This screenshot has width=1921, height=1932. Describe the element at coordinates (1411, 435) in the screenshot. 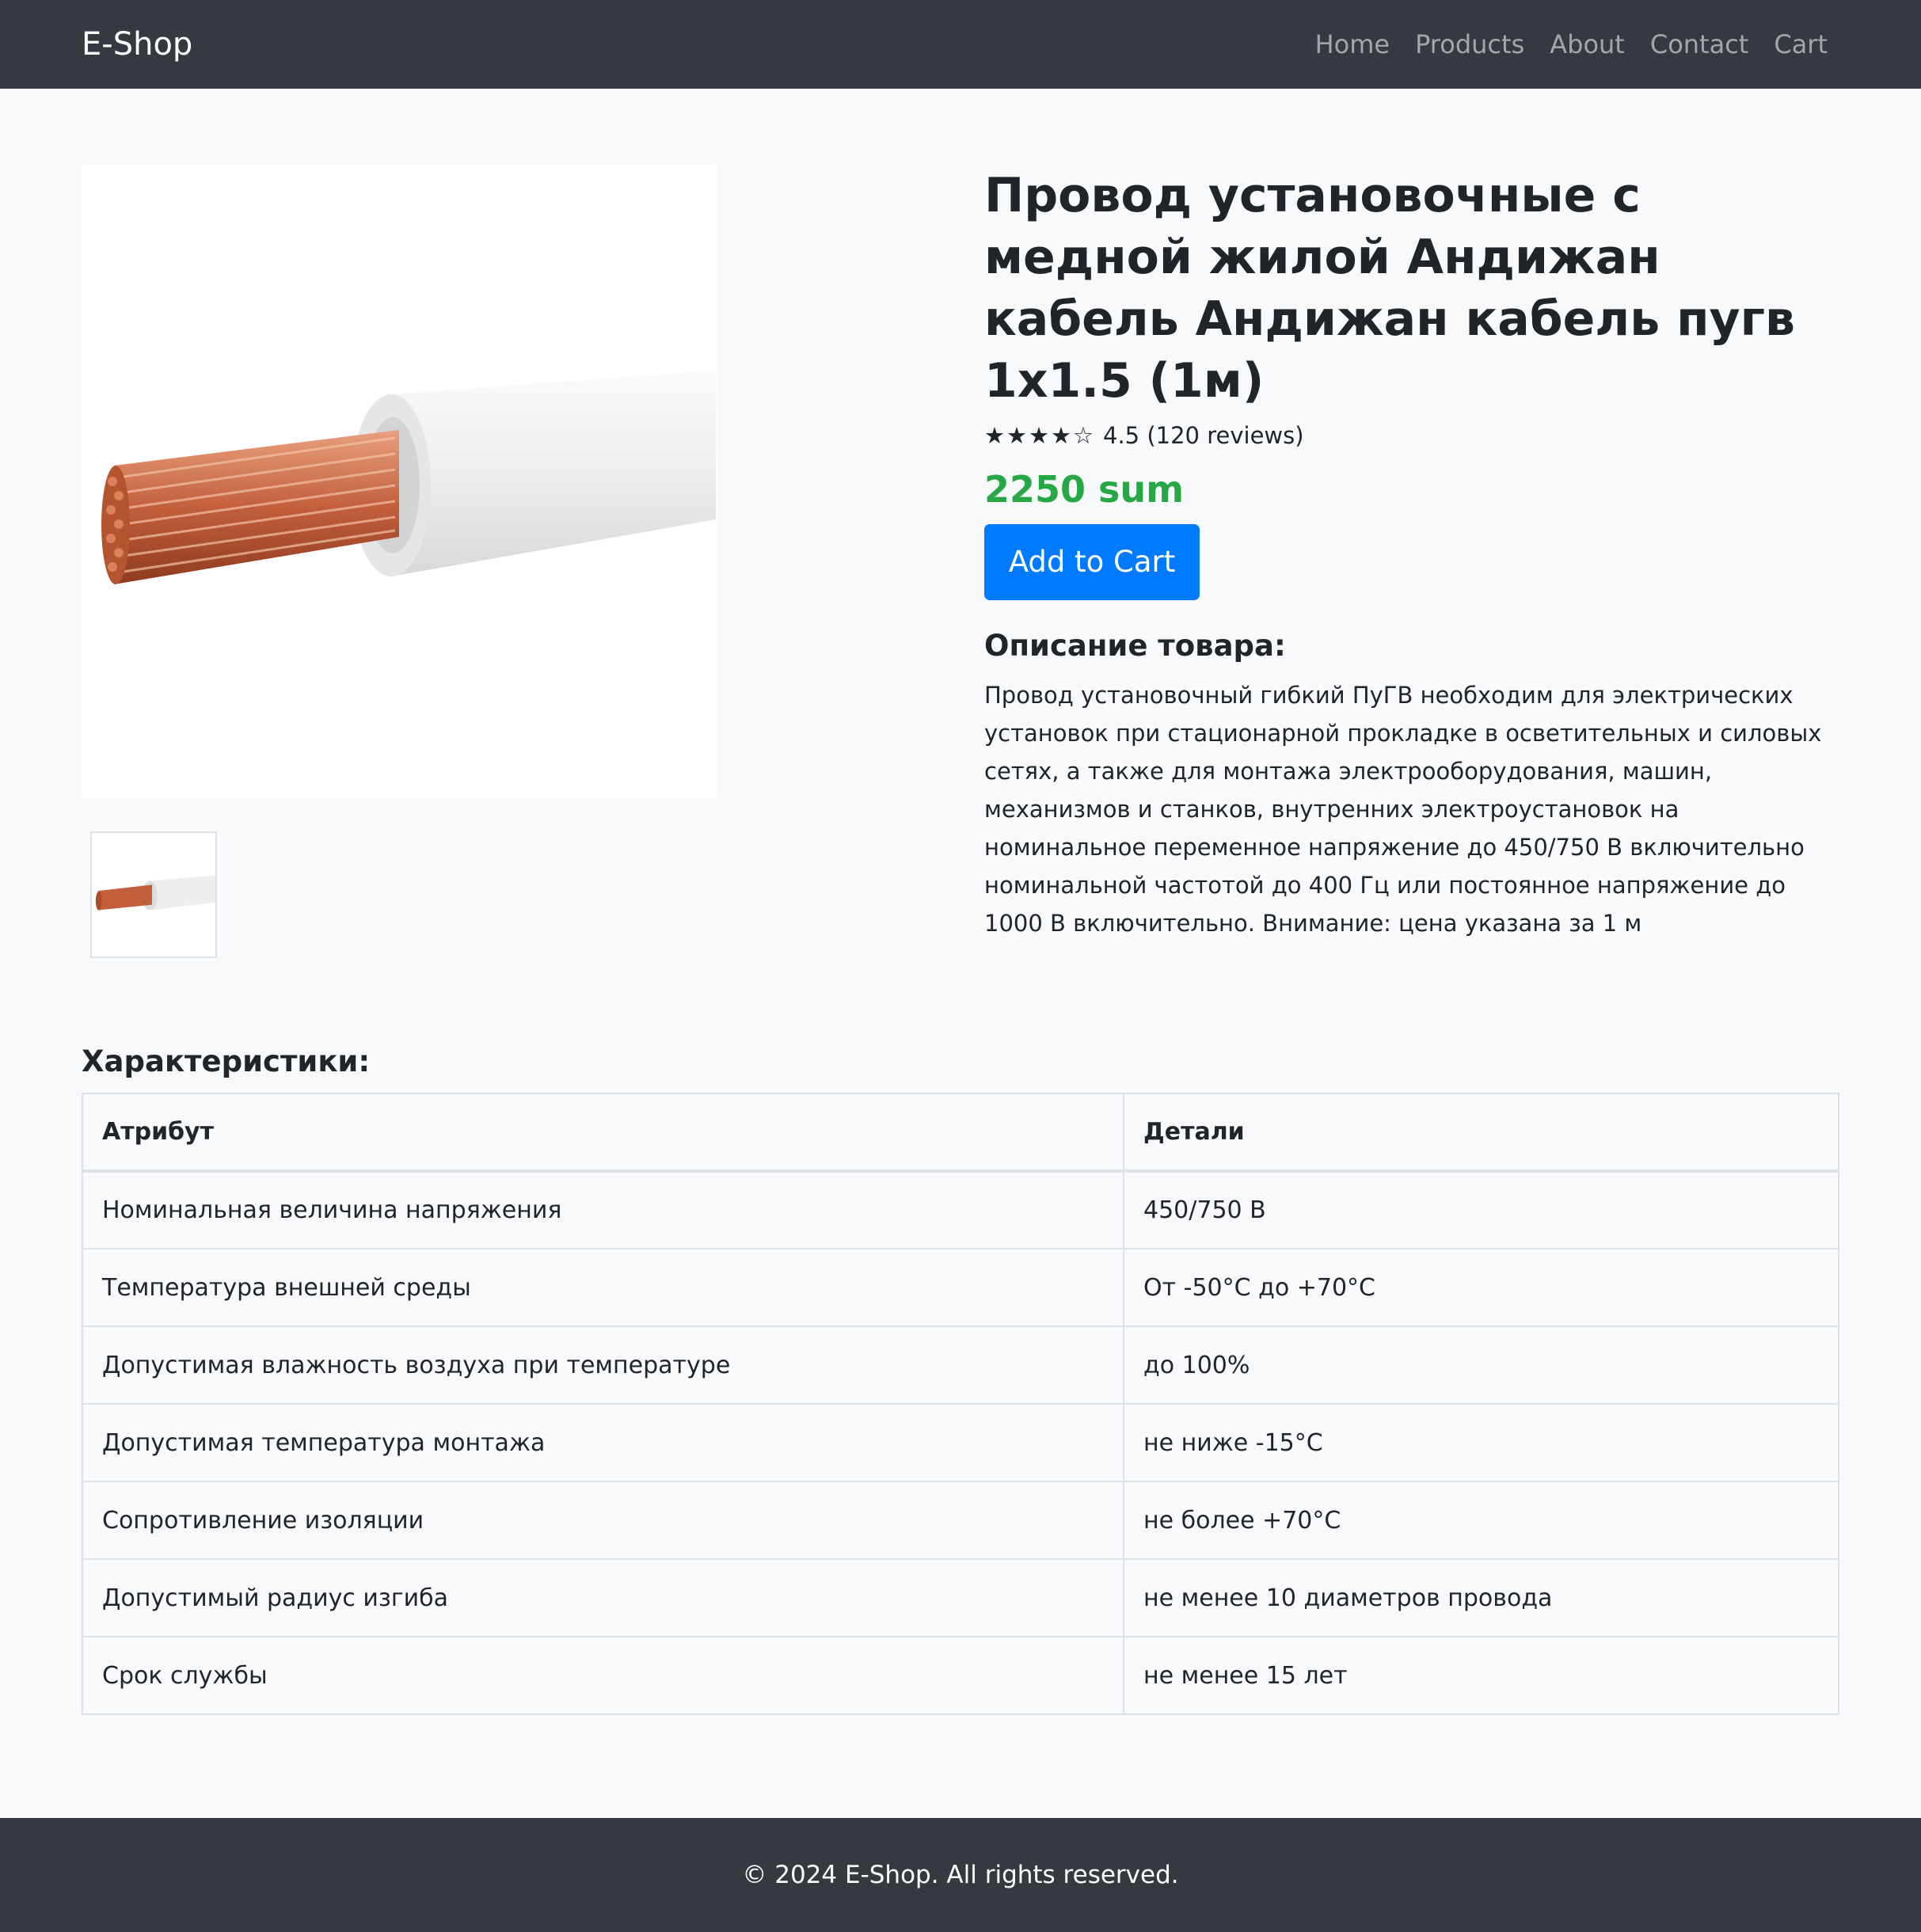

I see `product-rating: ★★★★☆ 4.5 (120 reviews)` at that location.